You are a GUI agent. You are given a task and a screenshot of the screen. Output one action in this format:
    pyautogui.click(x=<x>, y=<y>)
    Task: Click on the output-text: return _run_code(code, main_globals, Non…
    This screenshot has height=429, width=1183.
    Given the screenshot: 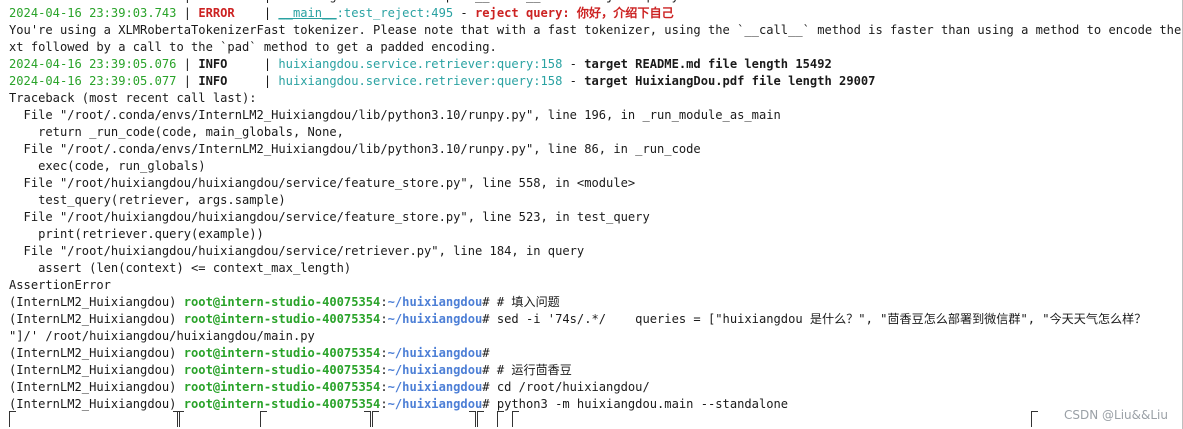 What is the action you would take?
    pyautogui.click(x=176, y=132)
    